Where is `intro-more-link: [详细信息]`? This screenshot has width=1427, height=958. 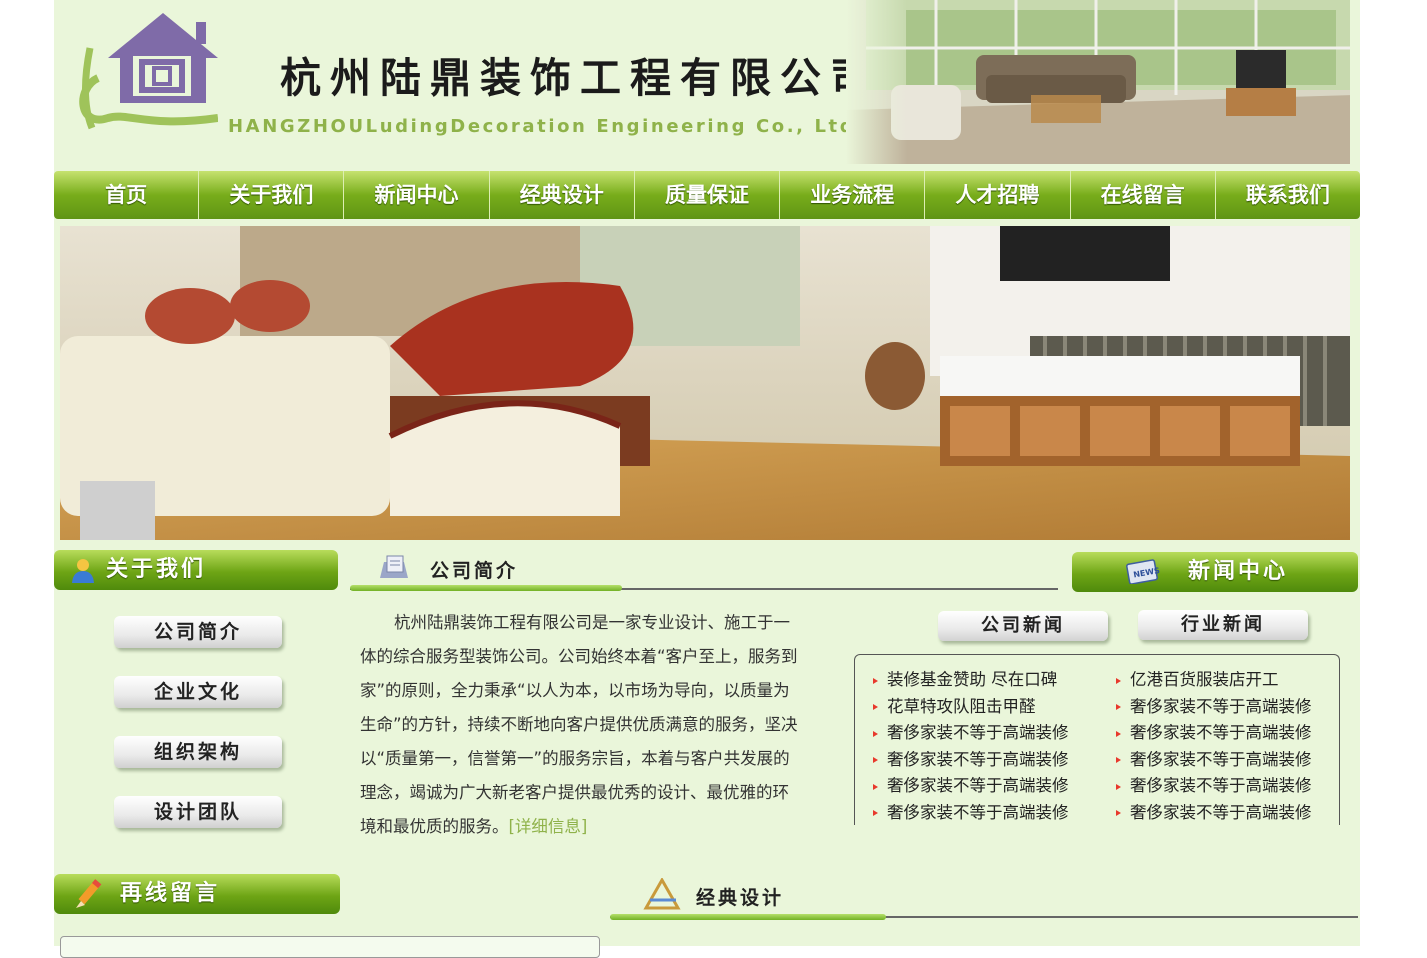 intro-more-link: [详细信息] is located at coordinates (548, 826).